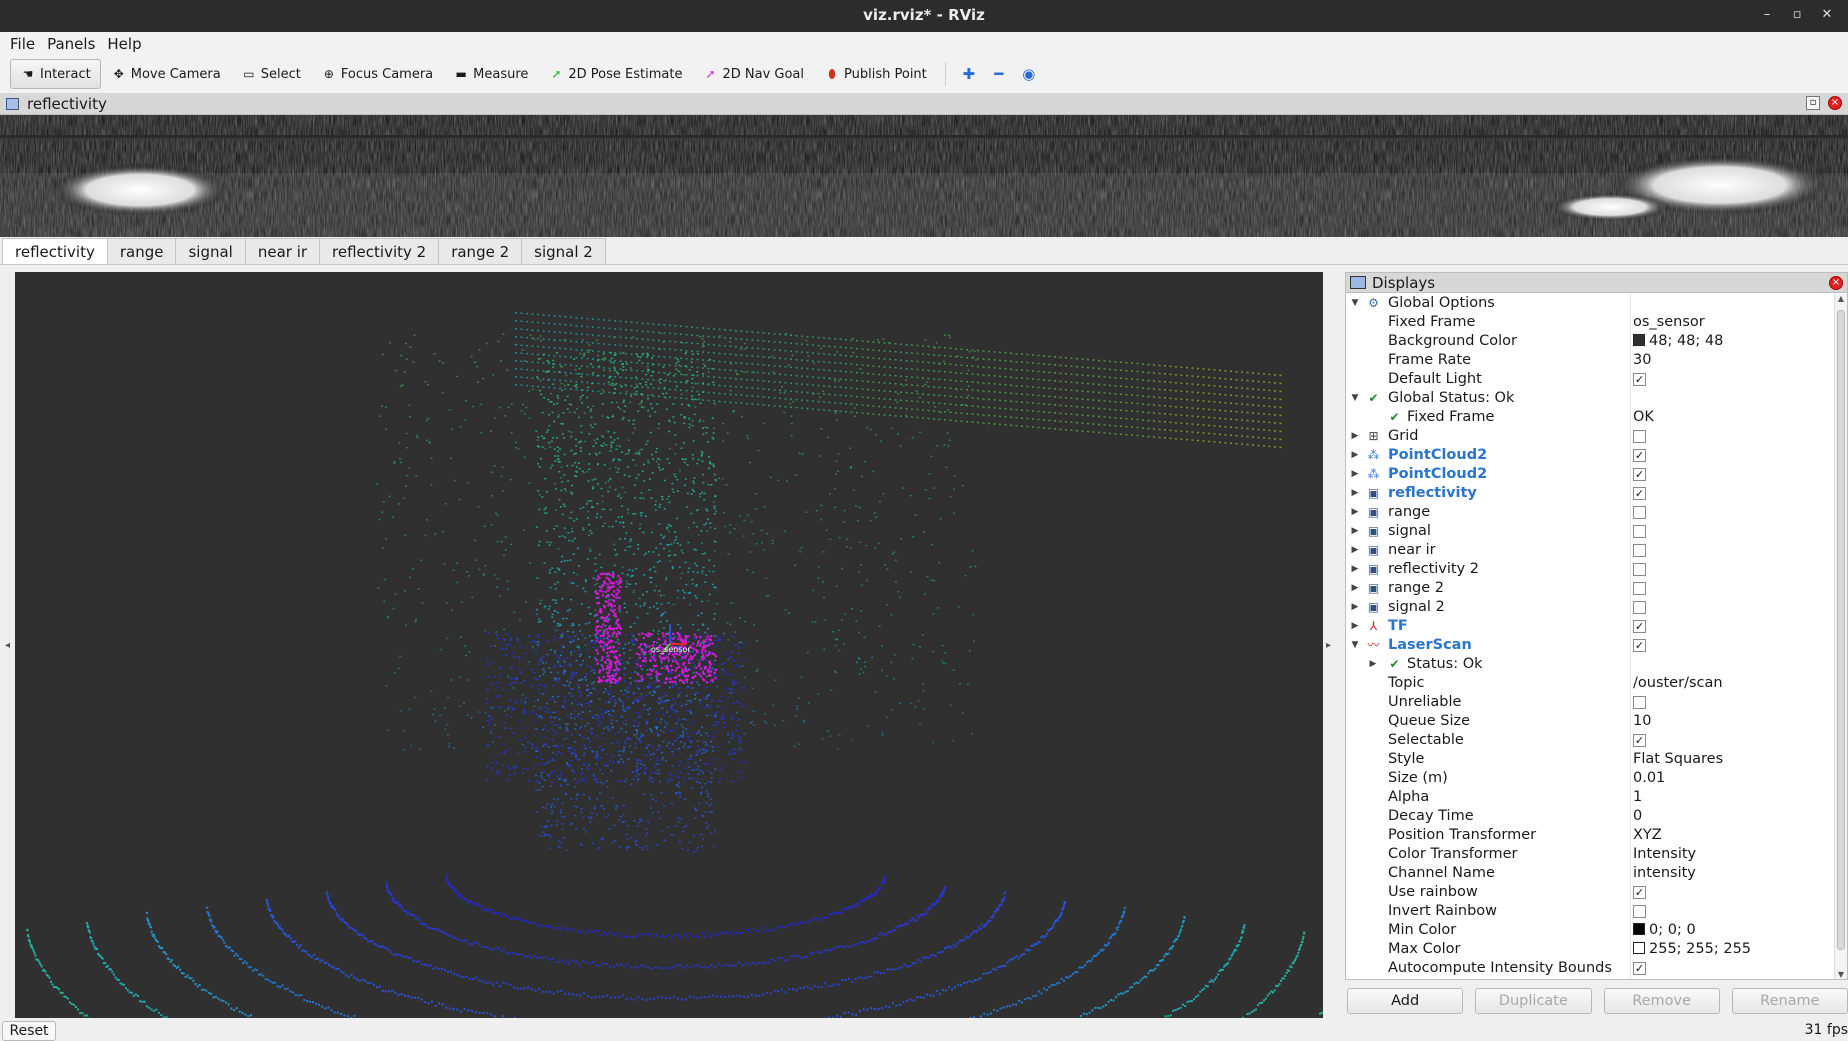 This screenshot has width=1848, height=1041. Describe the element at coordinates (1767, 15) in the screenshot. I see `minimize-icon: –` at that location.